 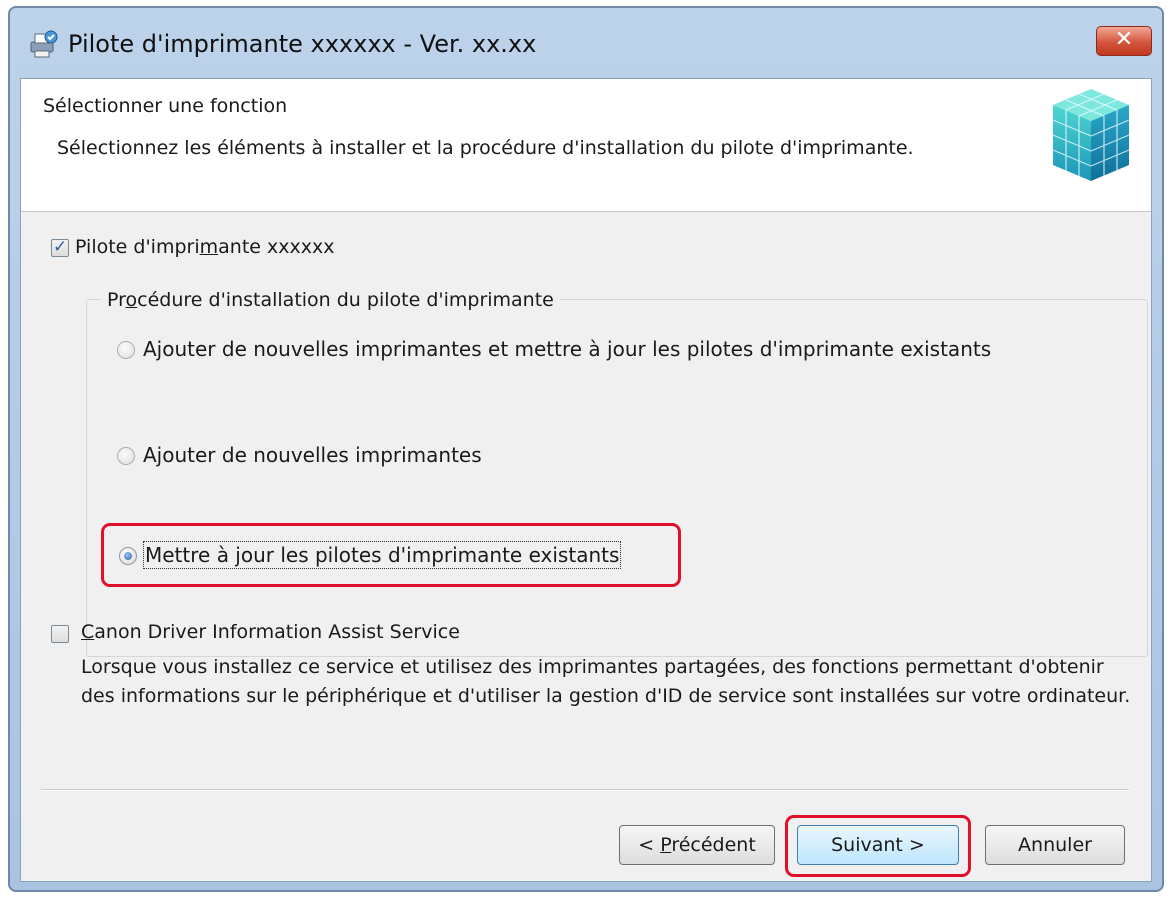 What do you see at coordinates (204, 247) in the screenshot?
I see `printer-driver-label: Pilote d'imprimante xxxxxx` at bounding box center [204, 247].